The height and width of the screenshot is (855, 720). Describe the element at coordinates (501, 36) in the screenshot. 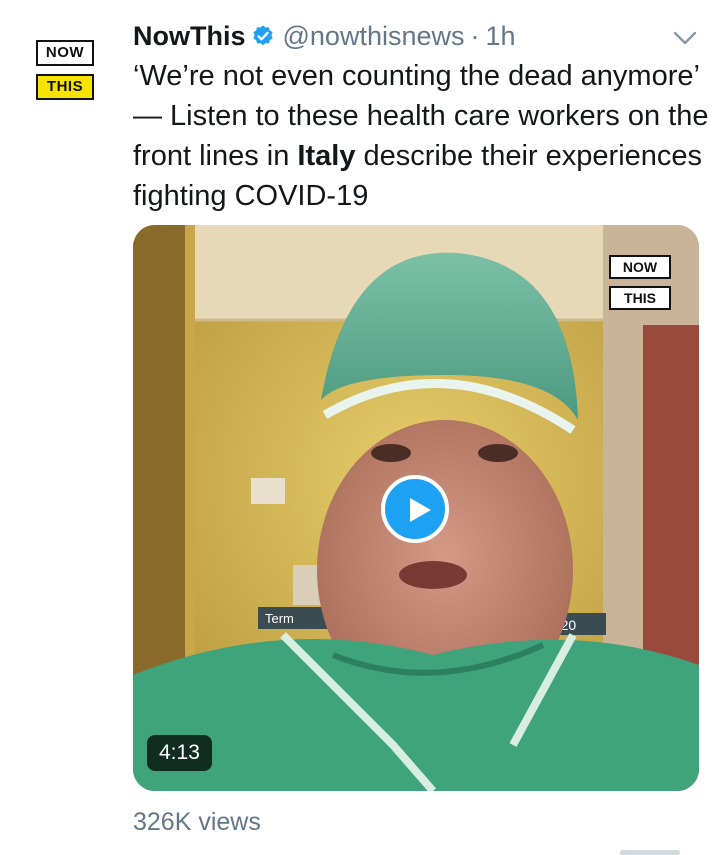

I see `tweet-timestamp: 1h` at that location.